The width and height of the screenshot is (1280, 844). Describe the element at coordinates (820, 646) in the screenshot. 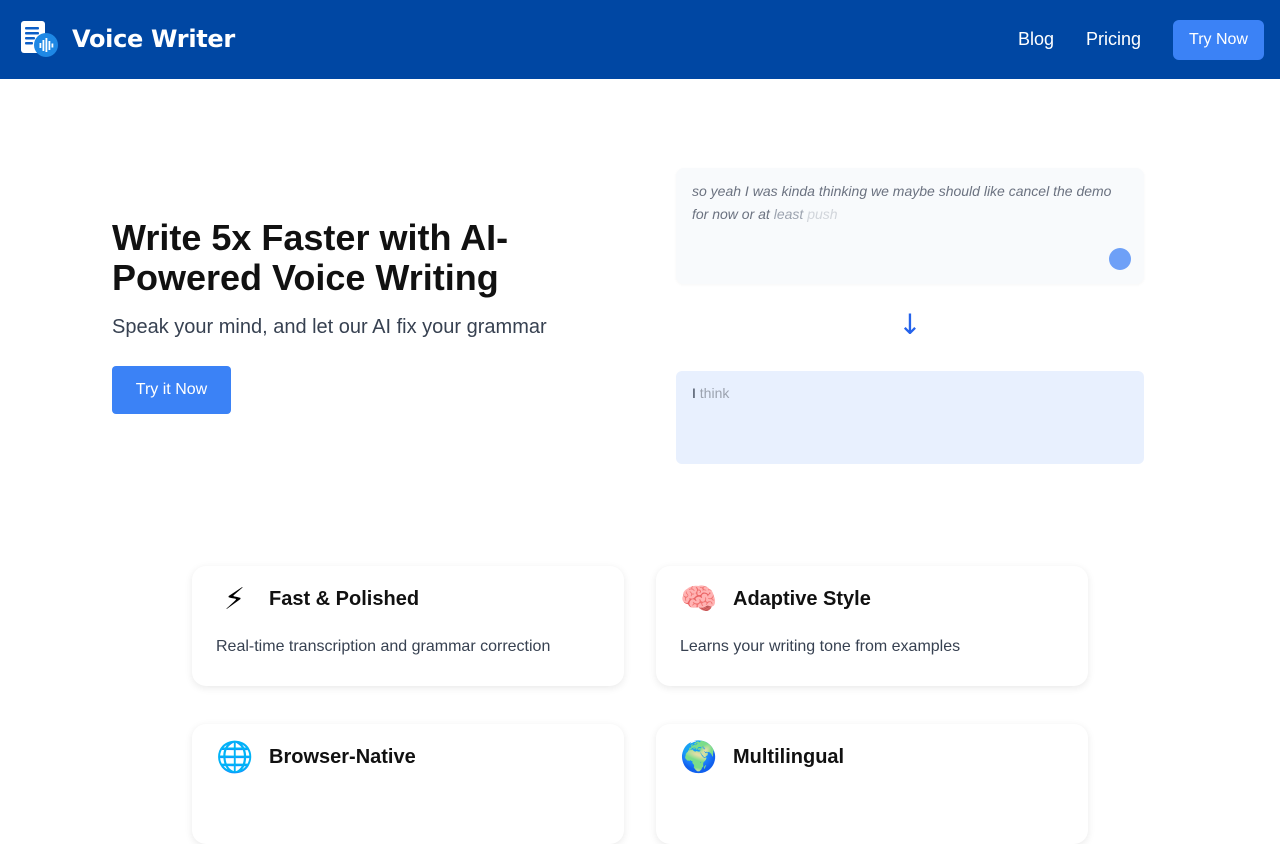

I see `feature-description: Learns your writing tone from examples` at that location.